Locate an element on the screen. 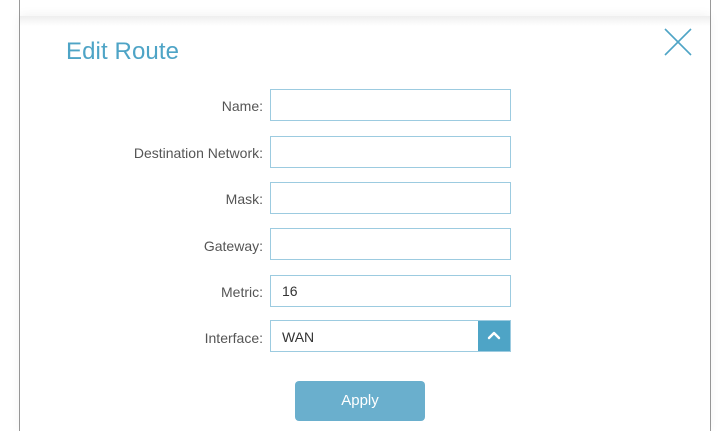 The height and width of the screenshot is (431, 727). close-button is located at coordinates (678, 42).